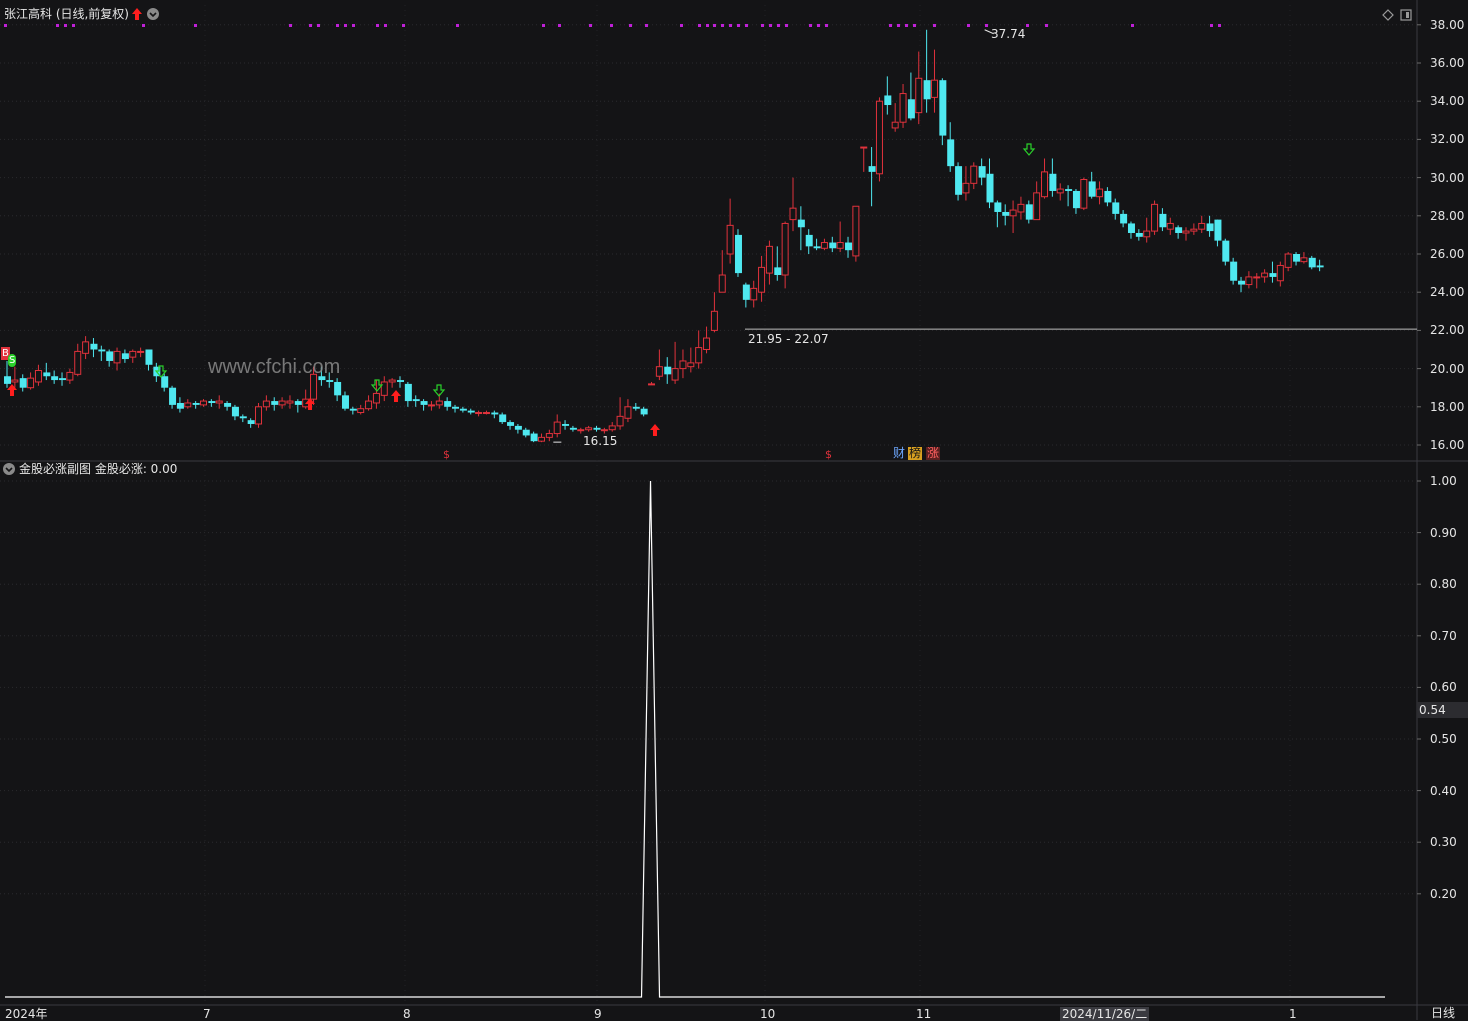 The image size is (1468, 1021). Describe the element at coordinates (600, 441) in the screenshot. I see `low-price-label: 16.15` at that location.